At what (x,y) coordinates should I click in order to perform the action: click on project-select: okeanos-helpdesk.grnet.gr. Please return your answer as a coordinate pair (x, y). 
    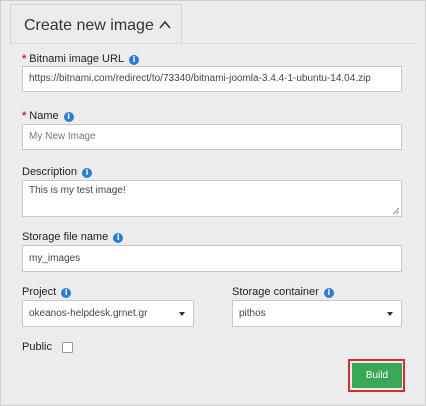
    Looking at the image, I should click on (108, 313).